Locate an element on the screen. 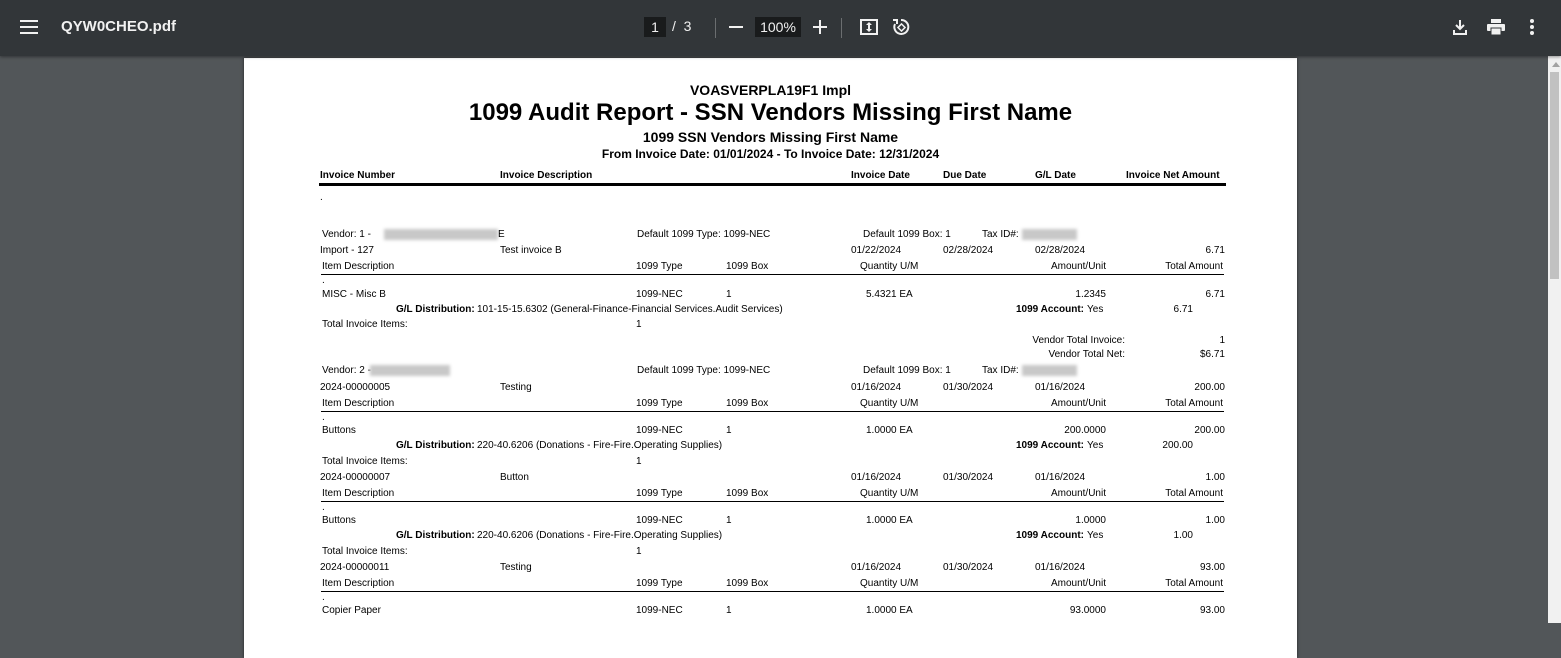 This screenshot has width=1561, height=658. invoice-date: 01/22/2024 is located at coordinates (876, 250).